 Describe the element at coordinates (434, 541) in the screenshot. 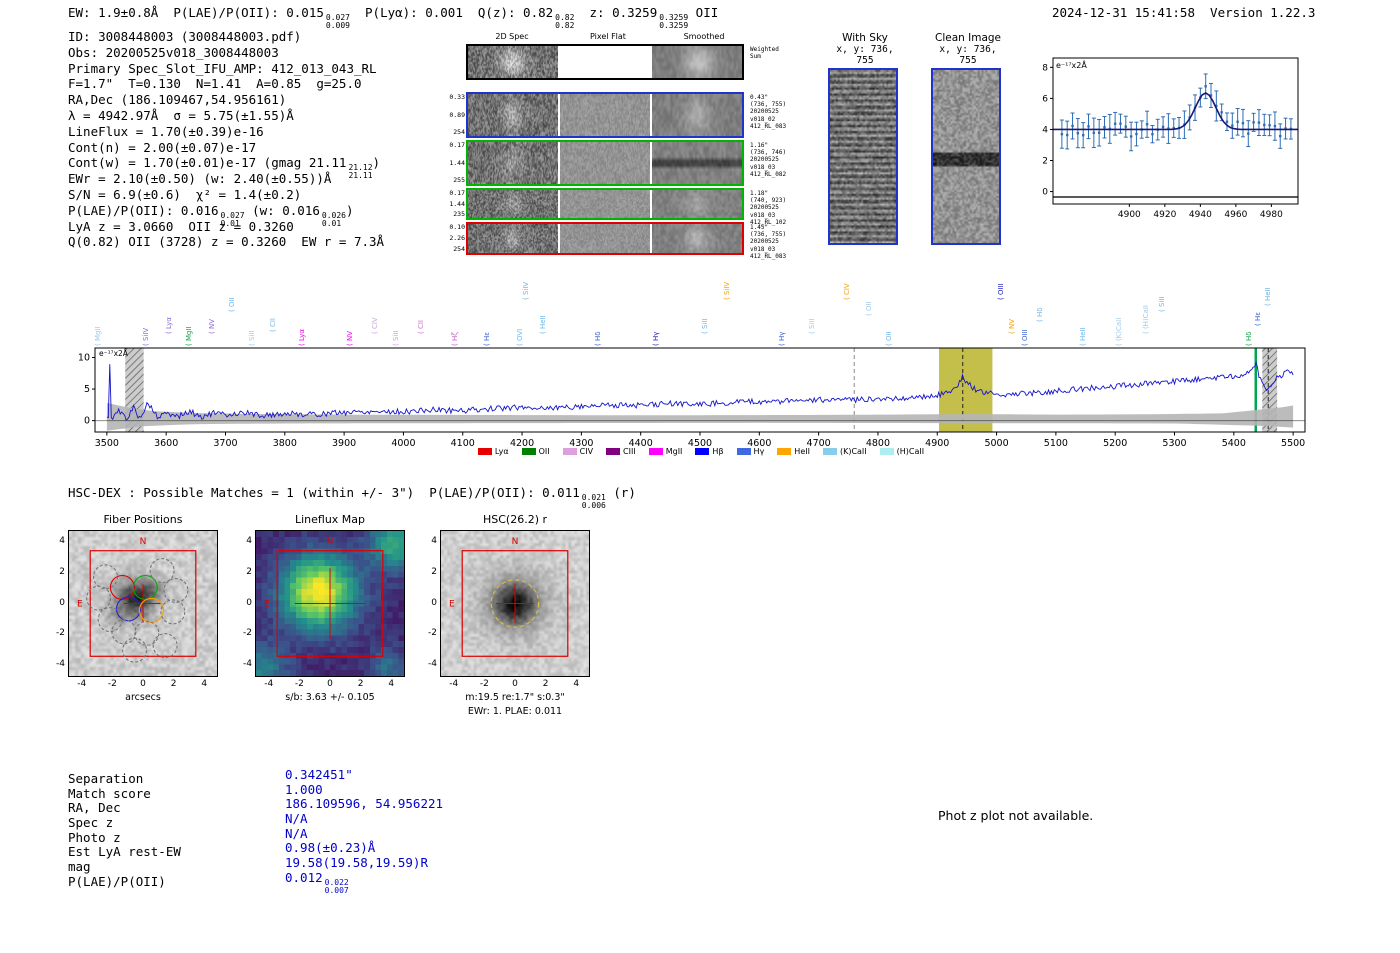

I see `y-tick-label: 4` at that location.